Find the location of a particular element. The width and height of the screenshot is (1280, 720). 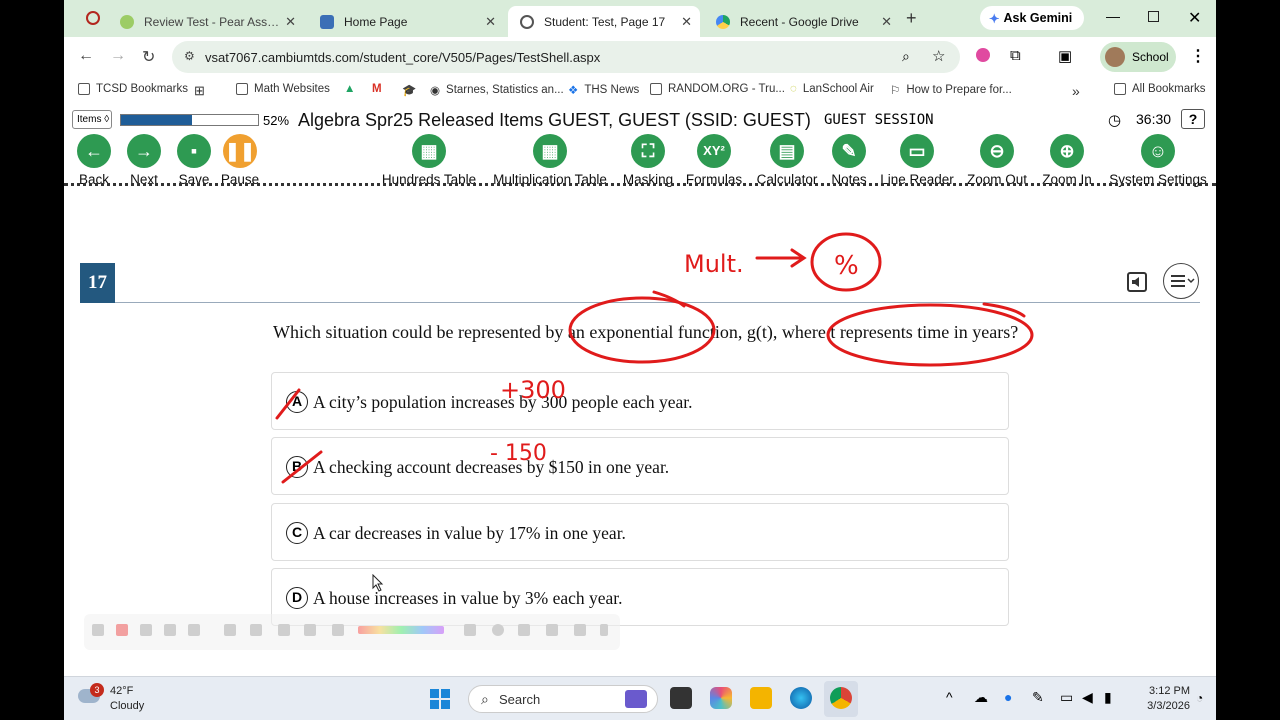

bookmark-item: TCSD Bookmarks is located at coordinates (133, 89).